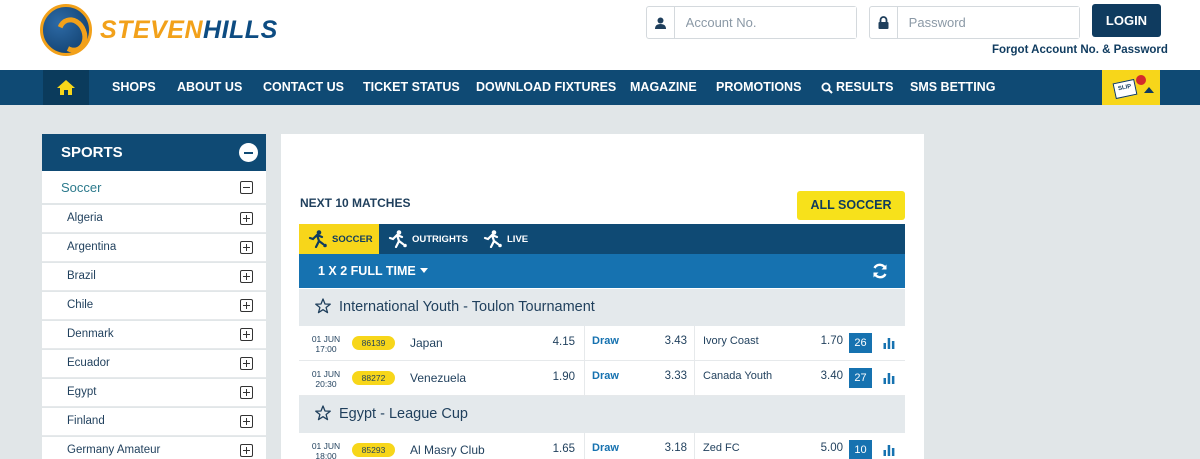 The image size is (1200, 459). I want to click on home-team: Al Masry Club, so click(447, 450).